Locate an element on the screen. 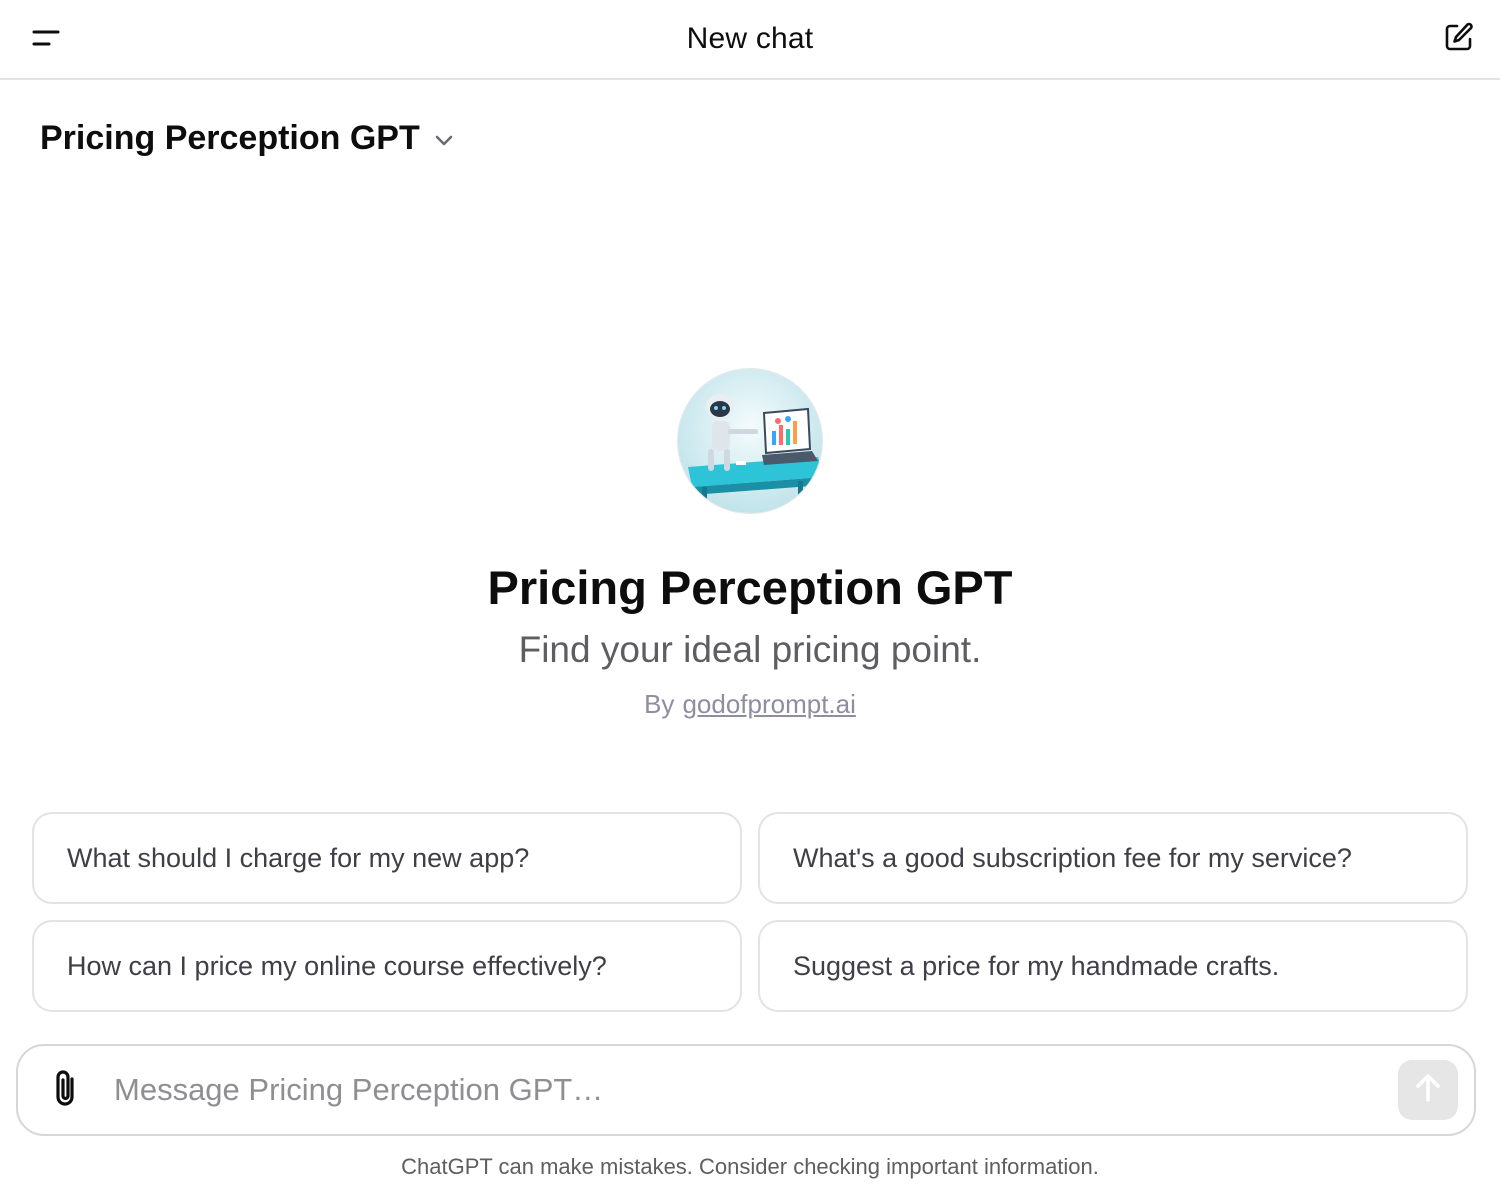  message-input is located at coordinates (756, 1090).